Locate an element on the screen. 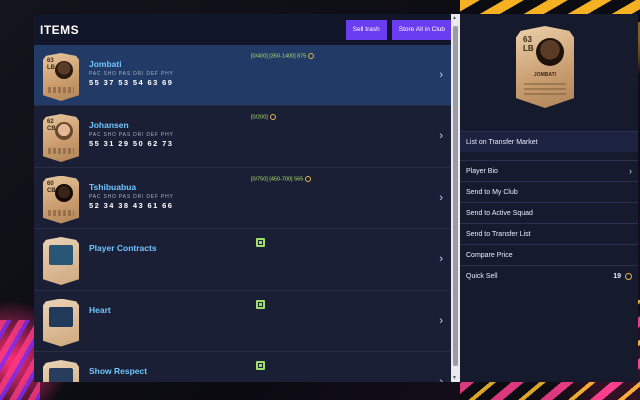  list-on-transfer-market-button: List on Transfer Market is located at coordinates (549, 141).